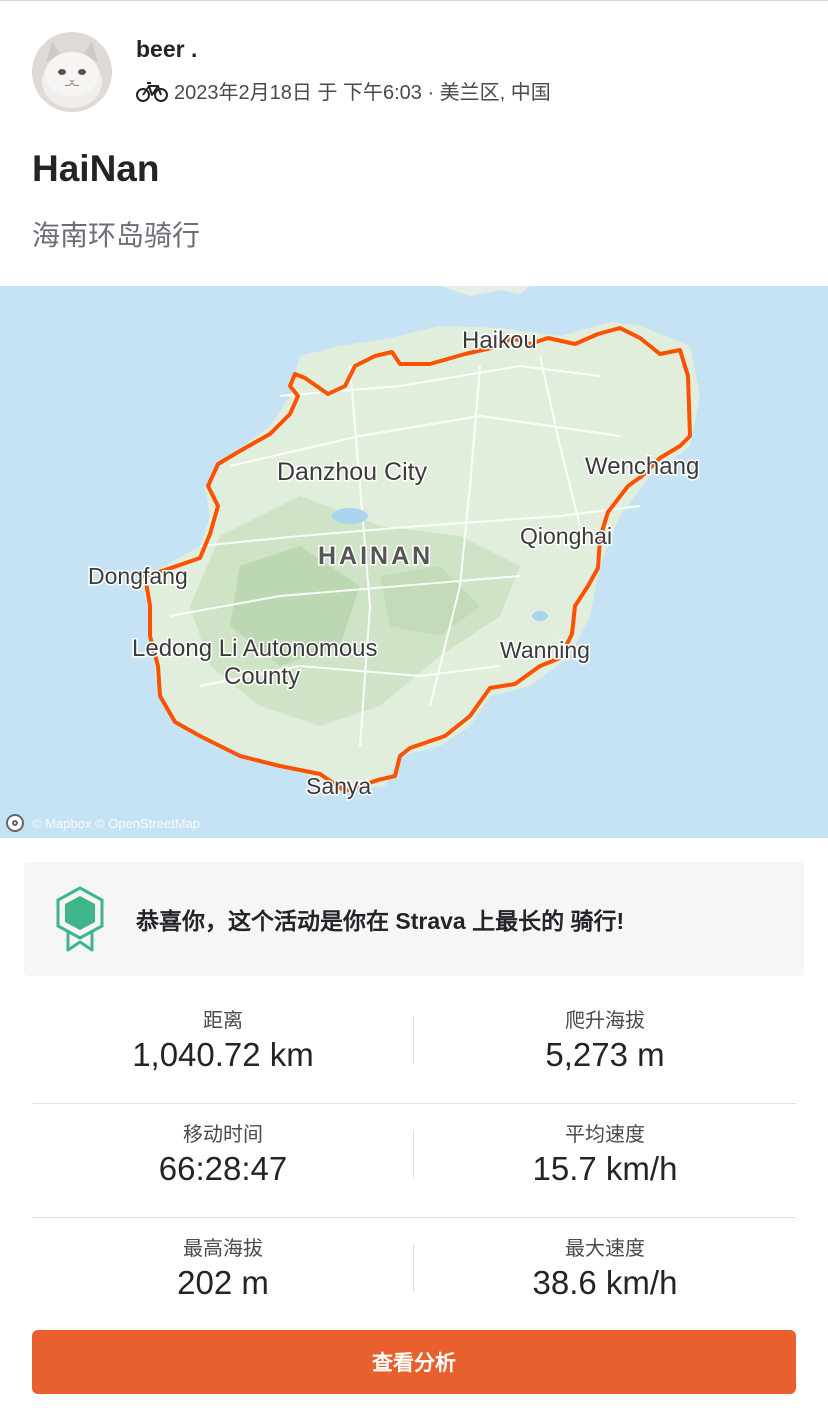 The image size is (828, 1410). I want to click on activity-description: 海南环岛骑行, so click(116, 235).